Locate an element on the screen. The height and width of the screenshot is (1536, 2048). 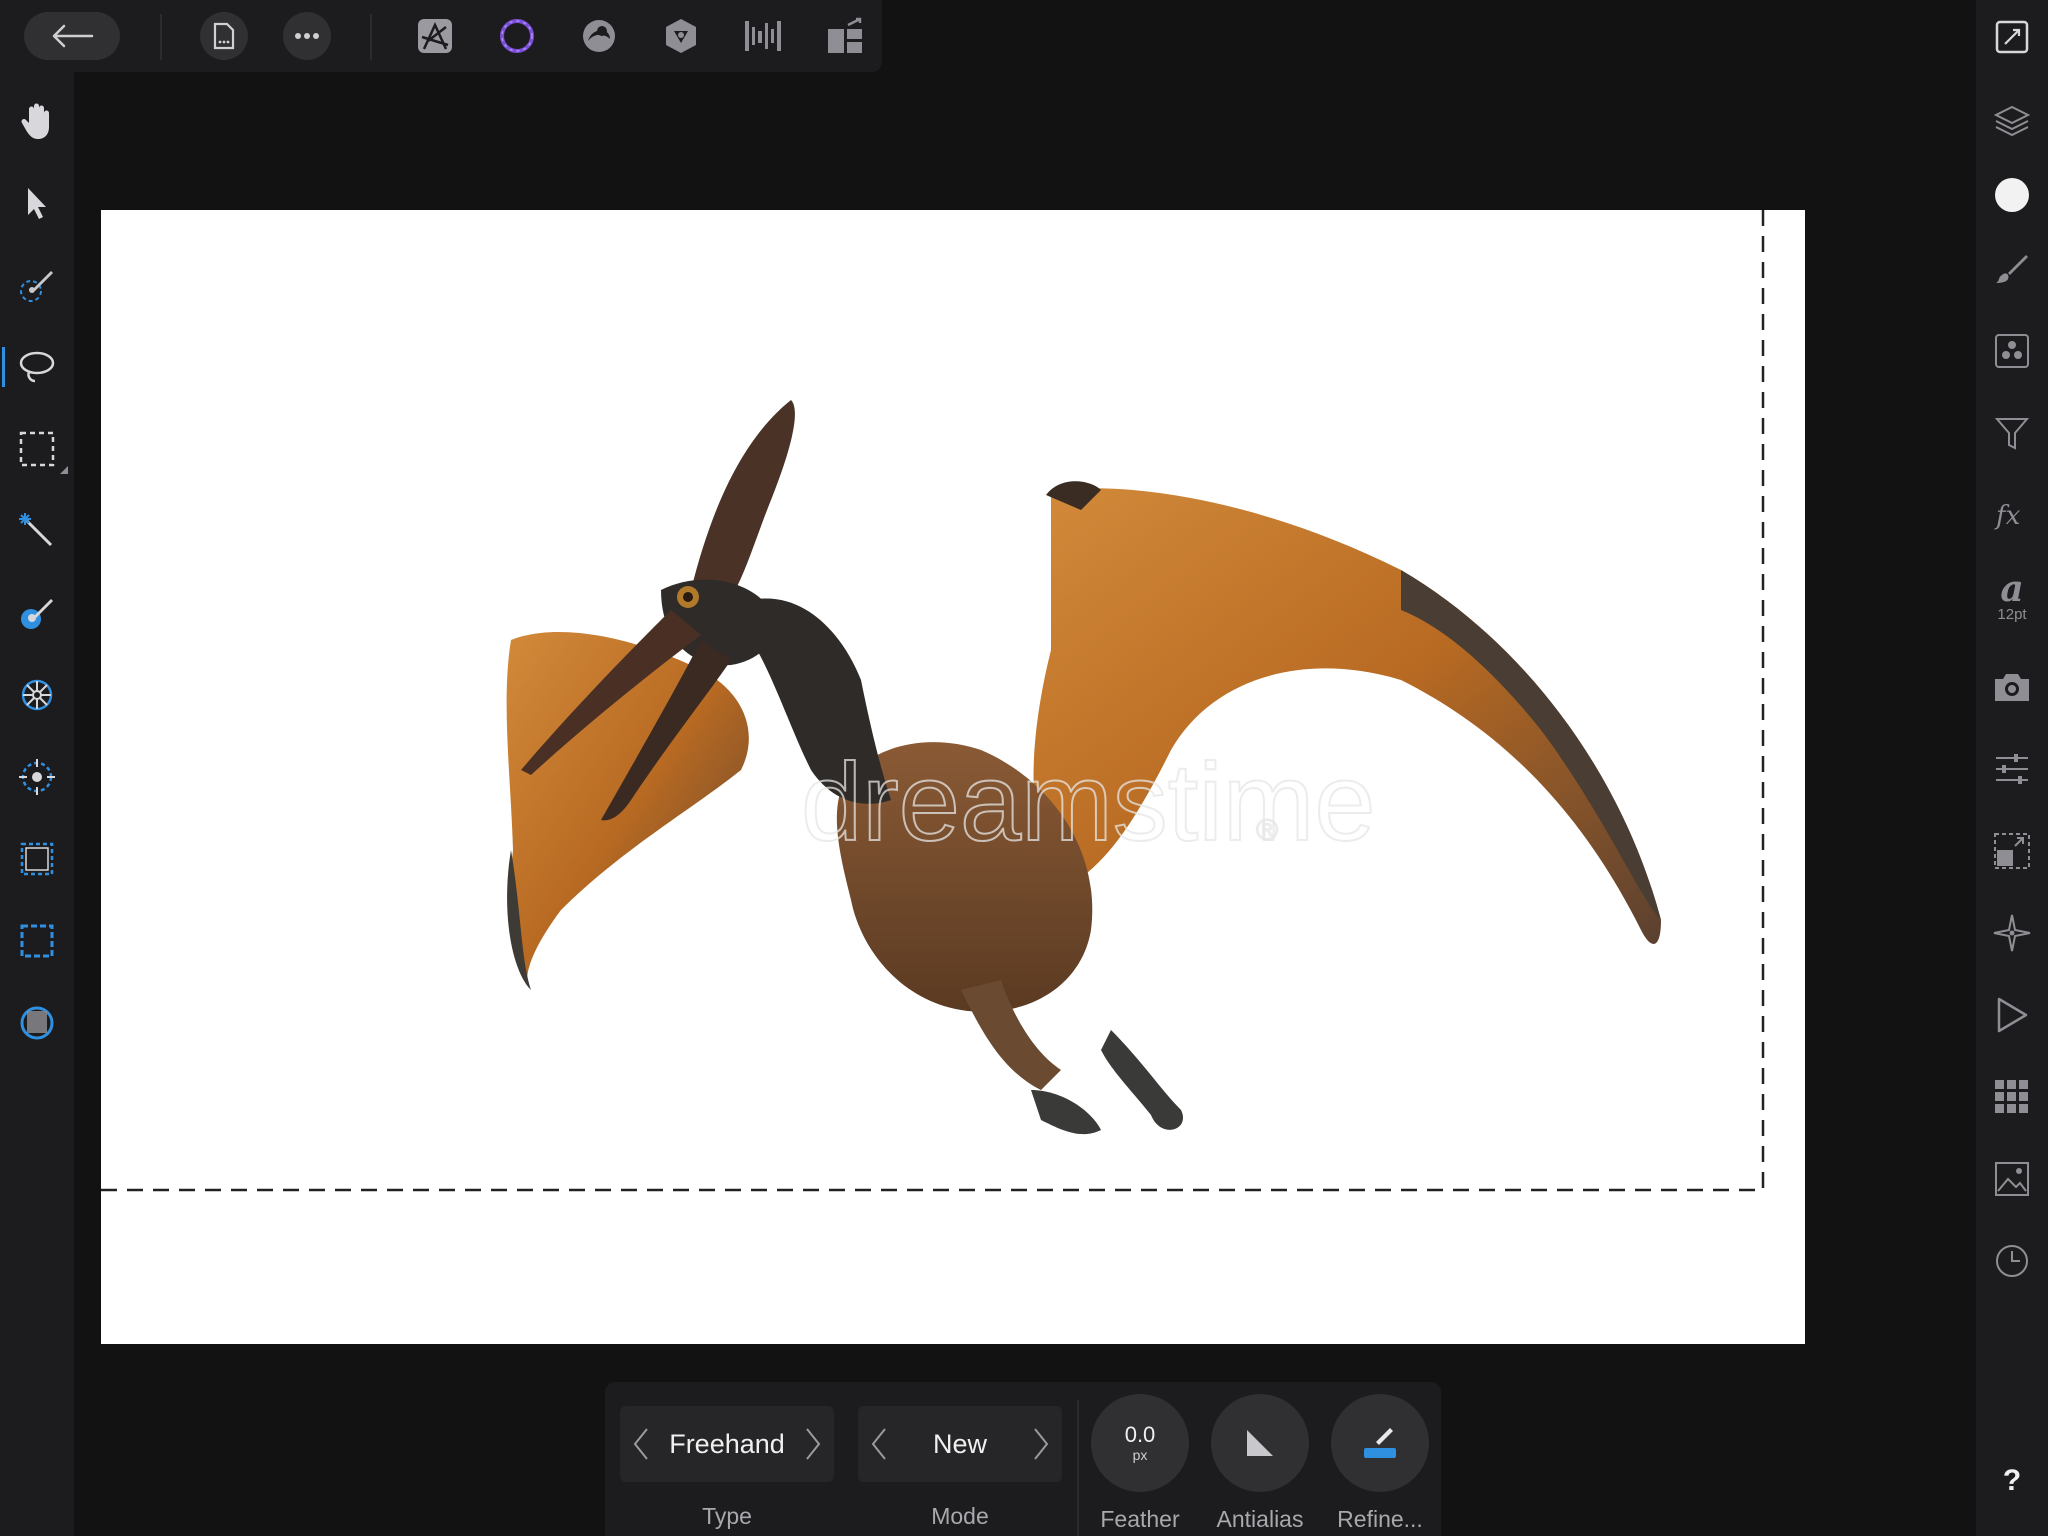
stock-button is located at coordinates (2012, 687).